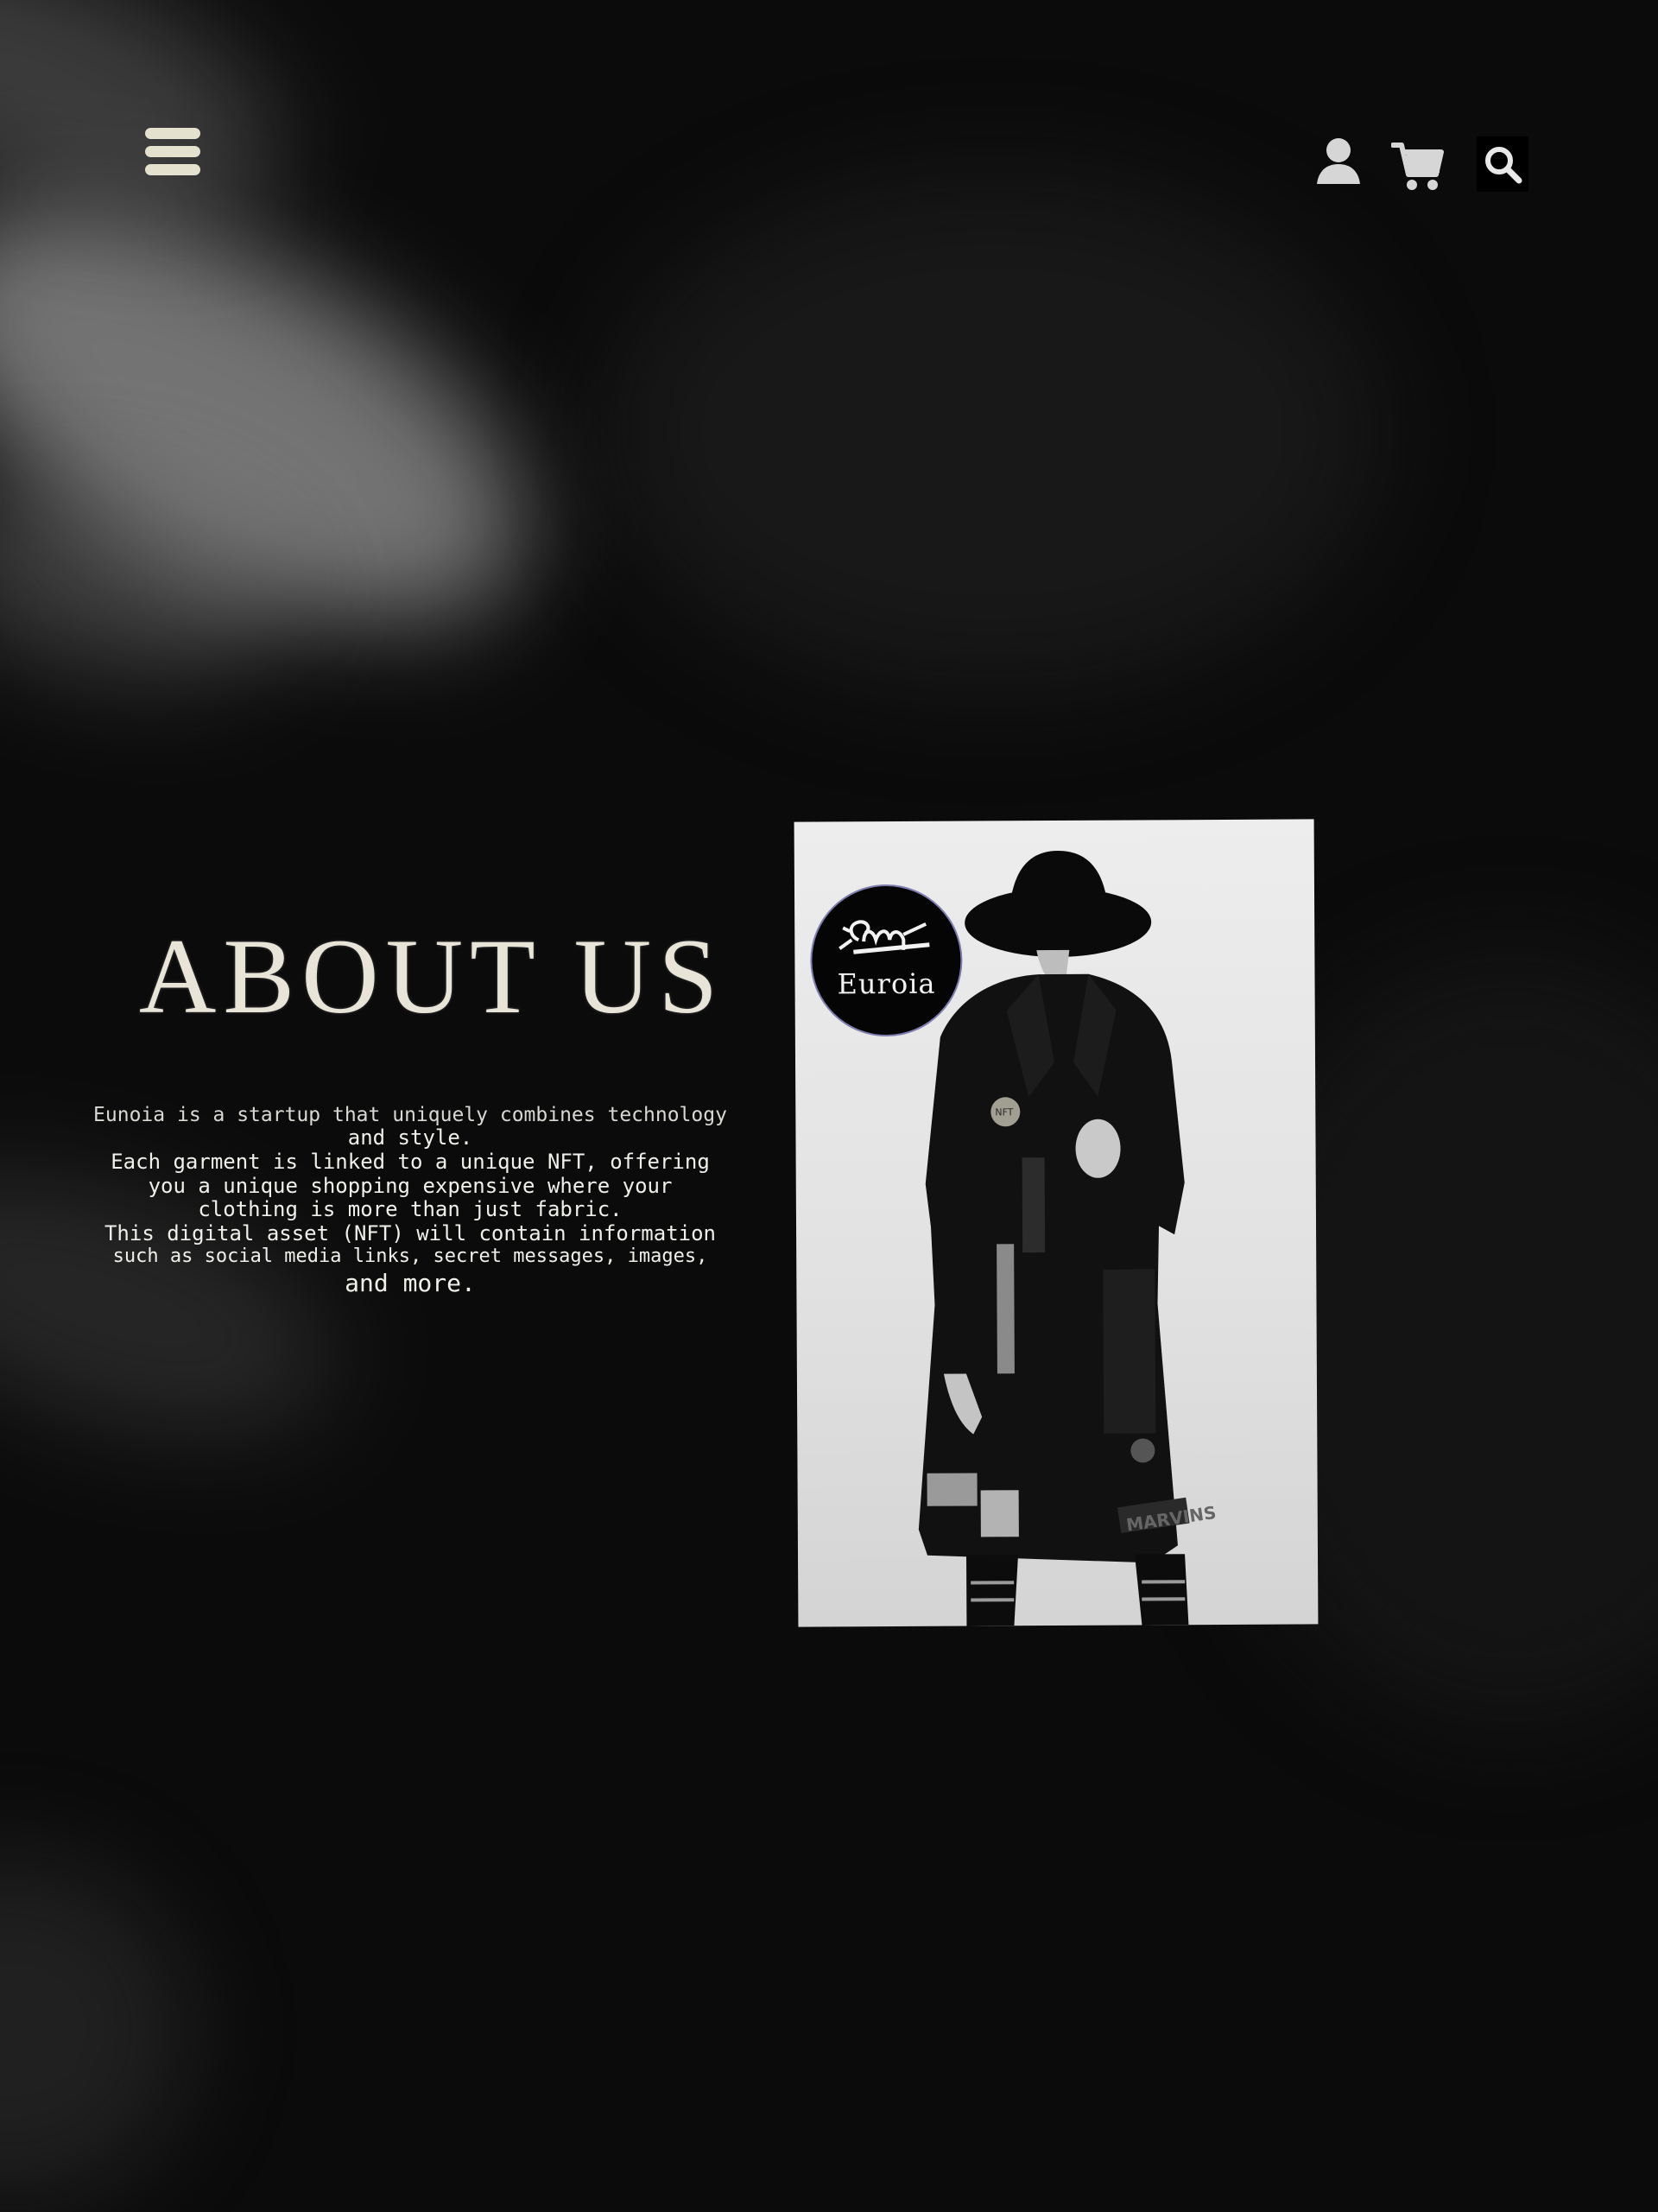  What do you see at coordinates (1004, 1112) in the screenshot?
I see `nft-pin-text: NFT` at bounding box center [1004, 1112].